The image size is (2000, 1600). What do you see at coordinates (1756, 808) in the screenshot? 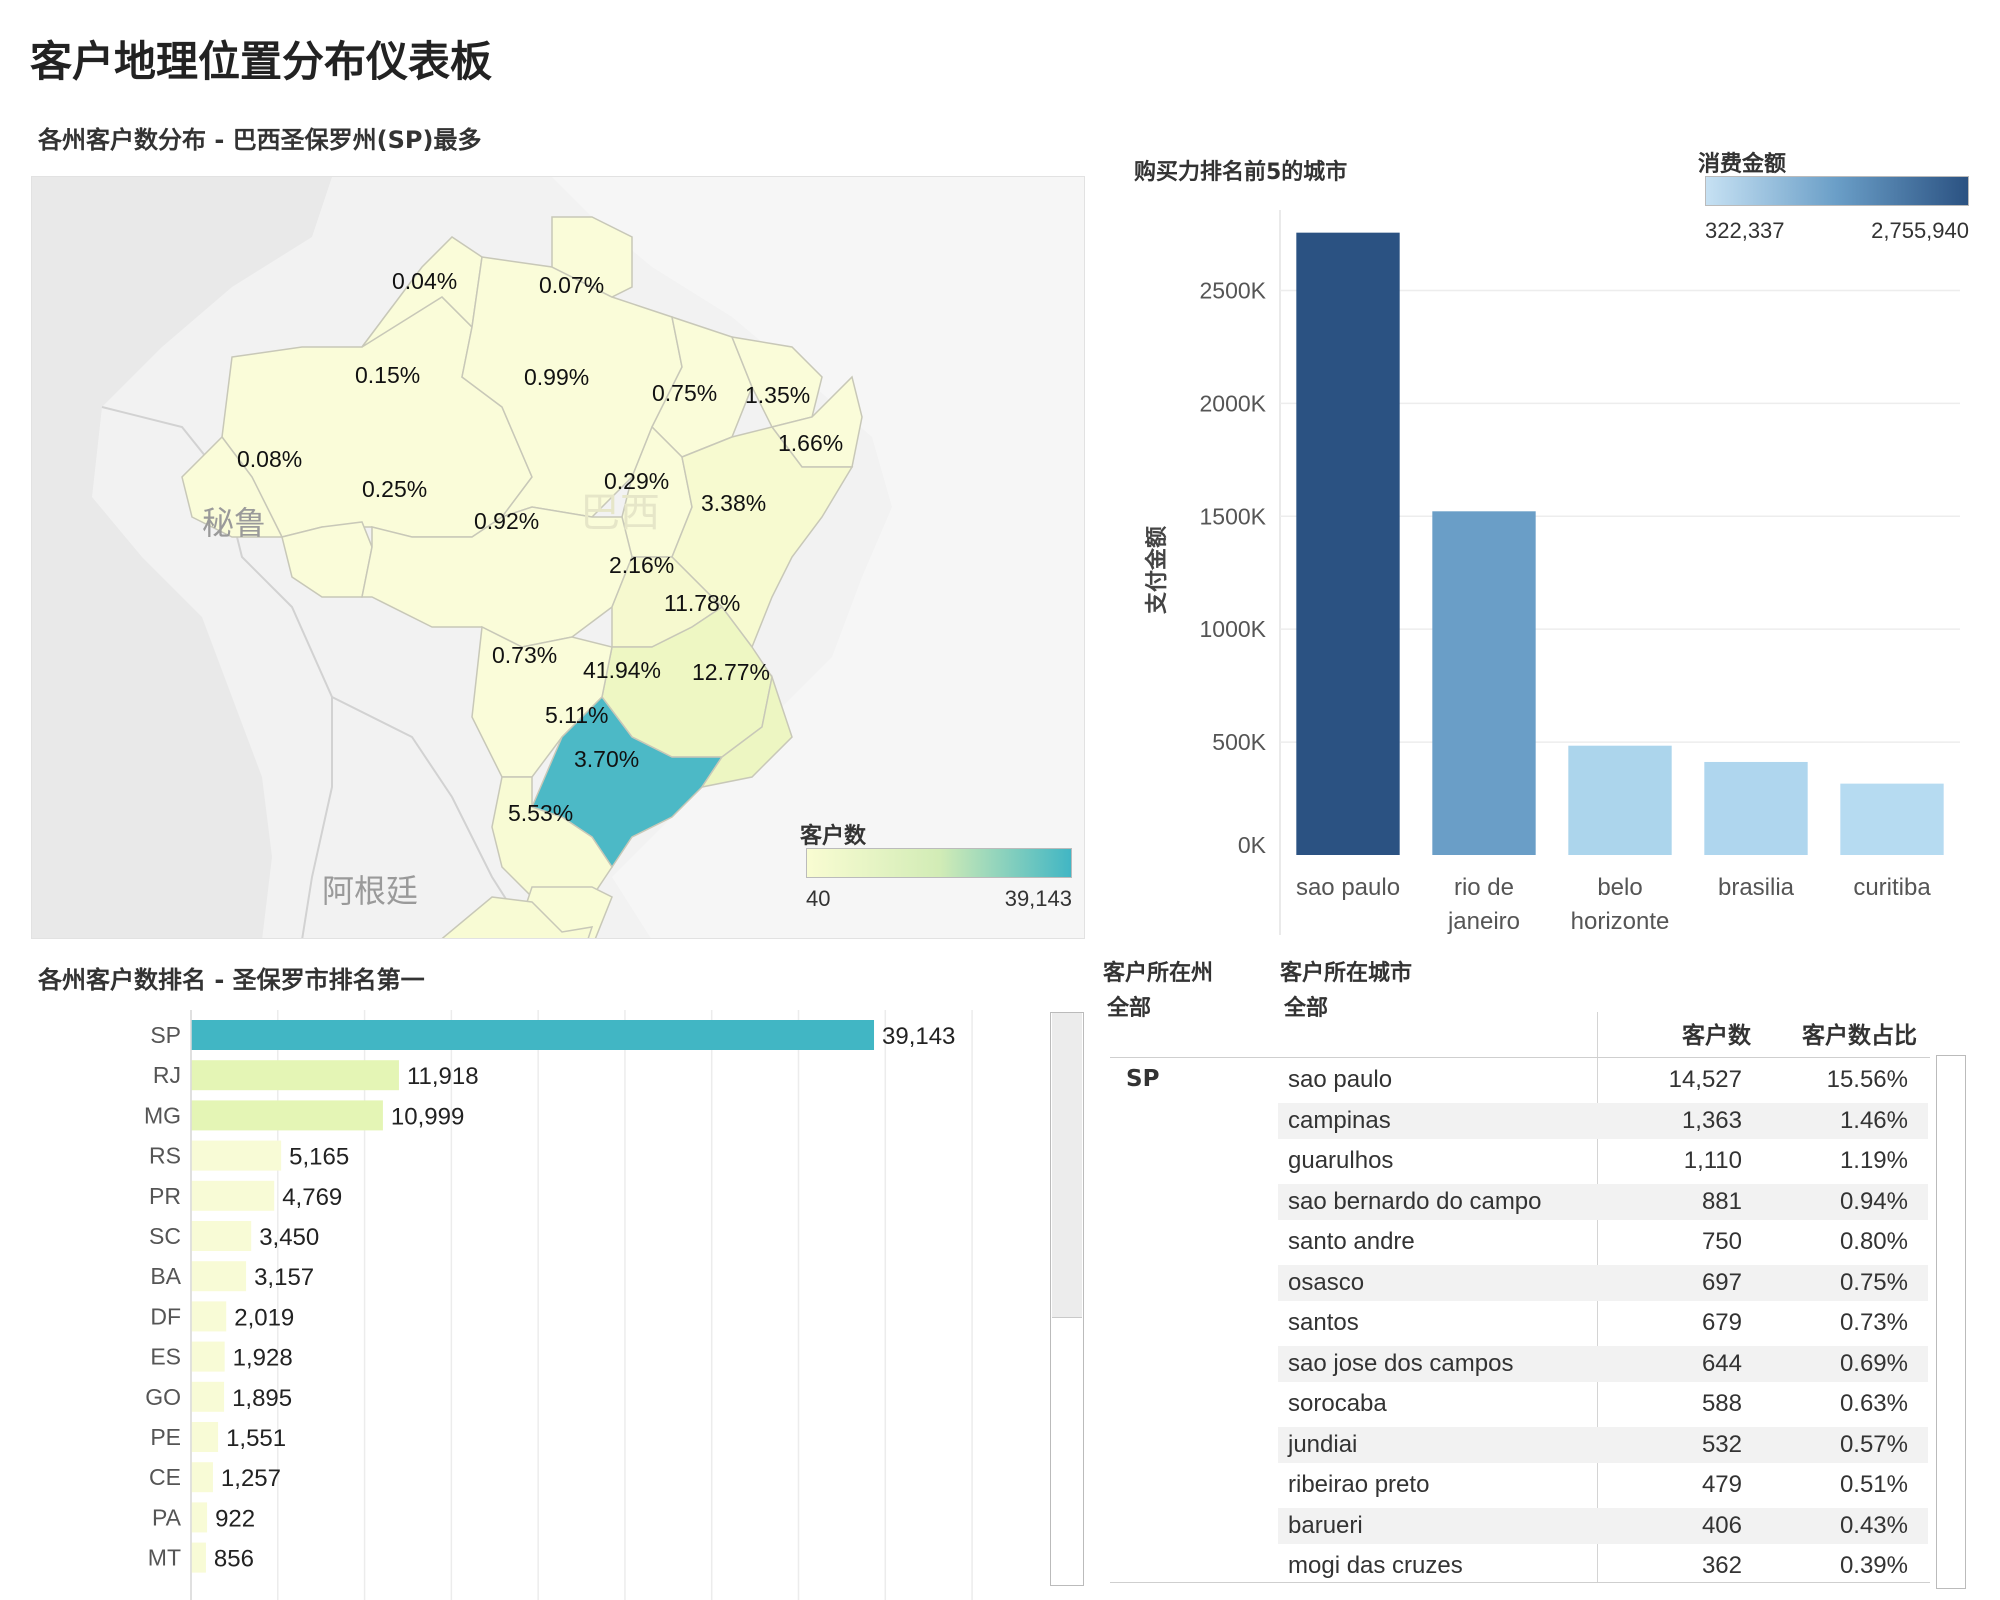
I see `city-bar-brasilia` at bounding box center [1756, 808].